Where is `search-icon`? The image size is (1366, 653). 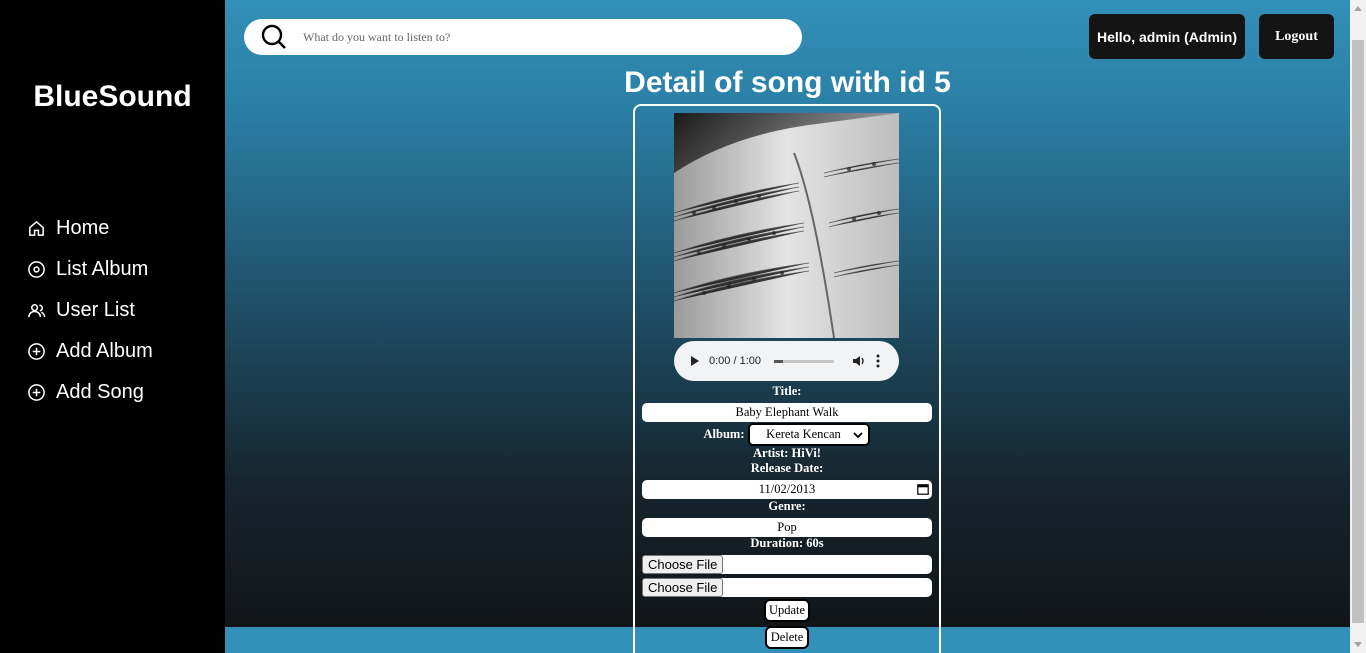 search-icon is located at coordinates (274, 37).